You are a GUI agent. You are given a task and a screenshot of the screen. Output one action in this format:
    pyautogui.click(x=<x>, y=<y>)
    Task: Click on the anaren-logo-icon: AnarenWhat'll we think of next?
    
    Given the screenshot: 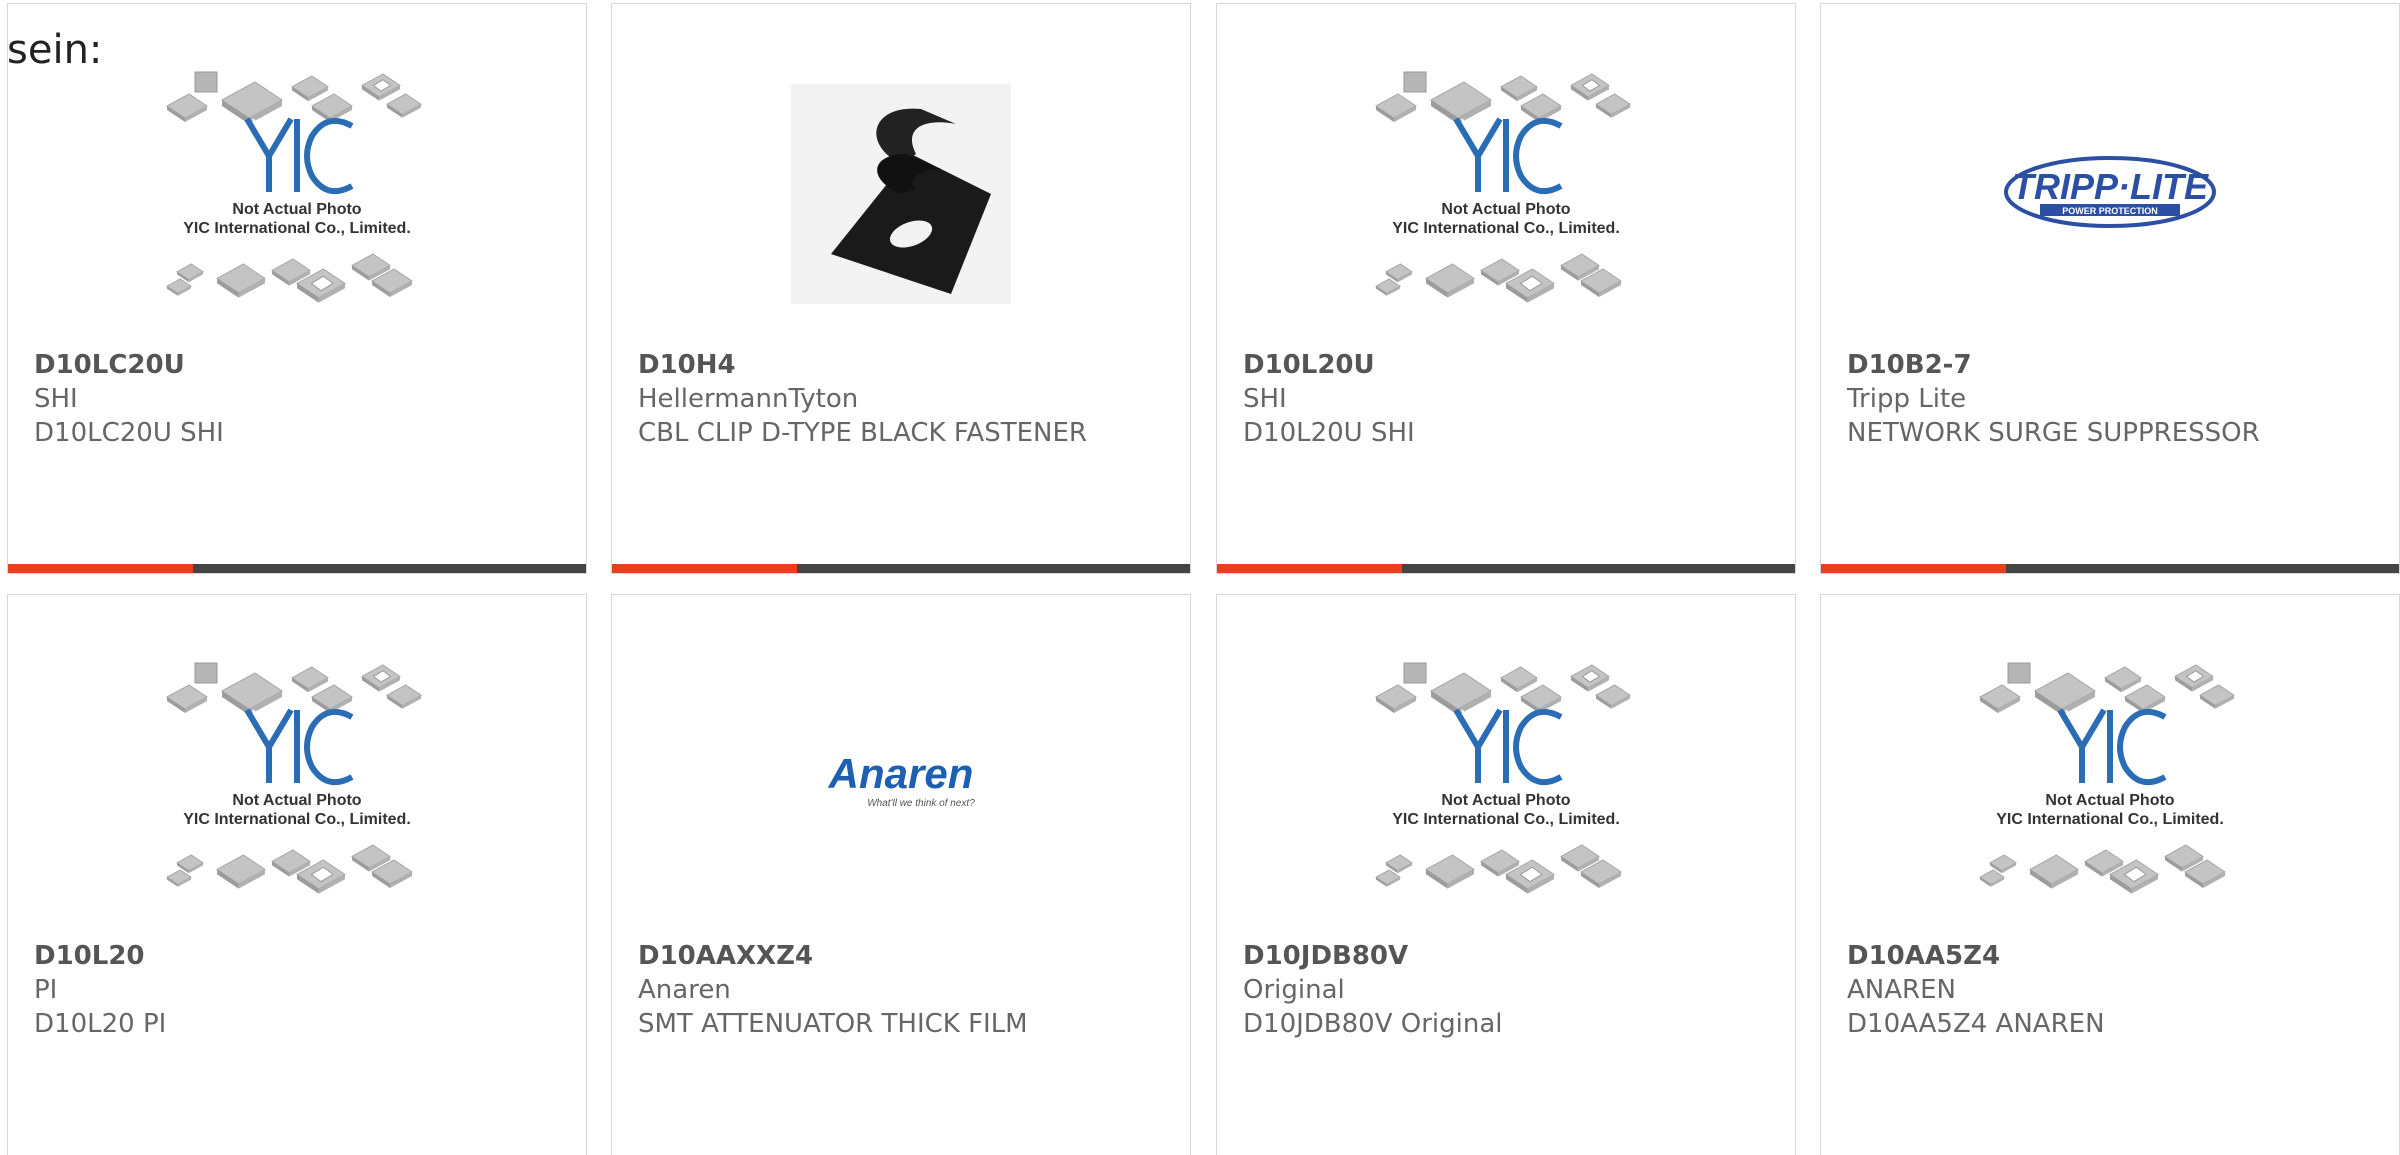 What is the action you would take?
    pyautogui.click(x=902, y=779)
    